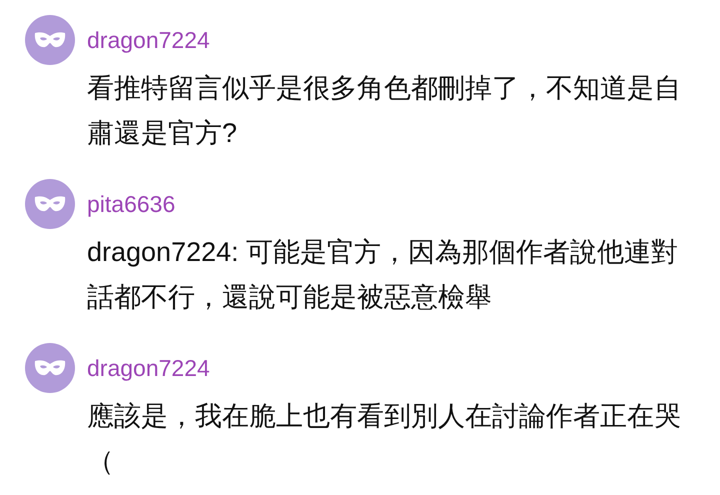 The image size is (720, 495). I want to click on username: pita6636, so click(131, 204).